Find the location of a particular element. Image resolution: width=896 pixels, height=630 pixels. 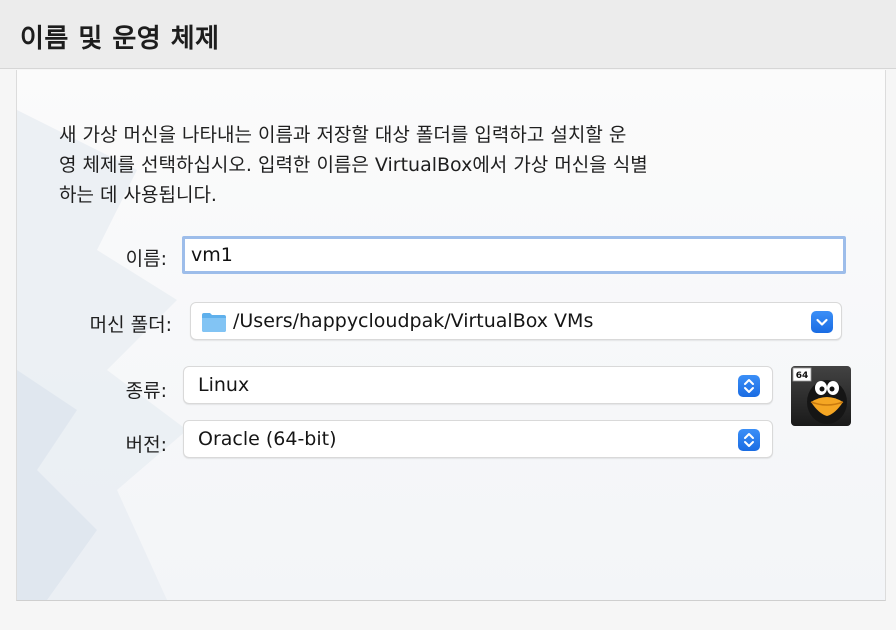

type-value: Linux is located at coordinates (224, 385).